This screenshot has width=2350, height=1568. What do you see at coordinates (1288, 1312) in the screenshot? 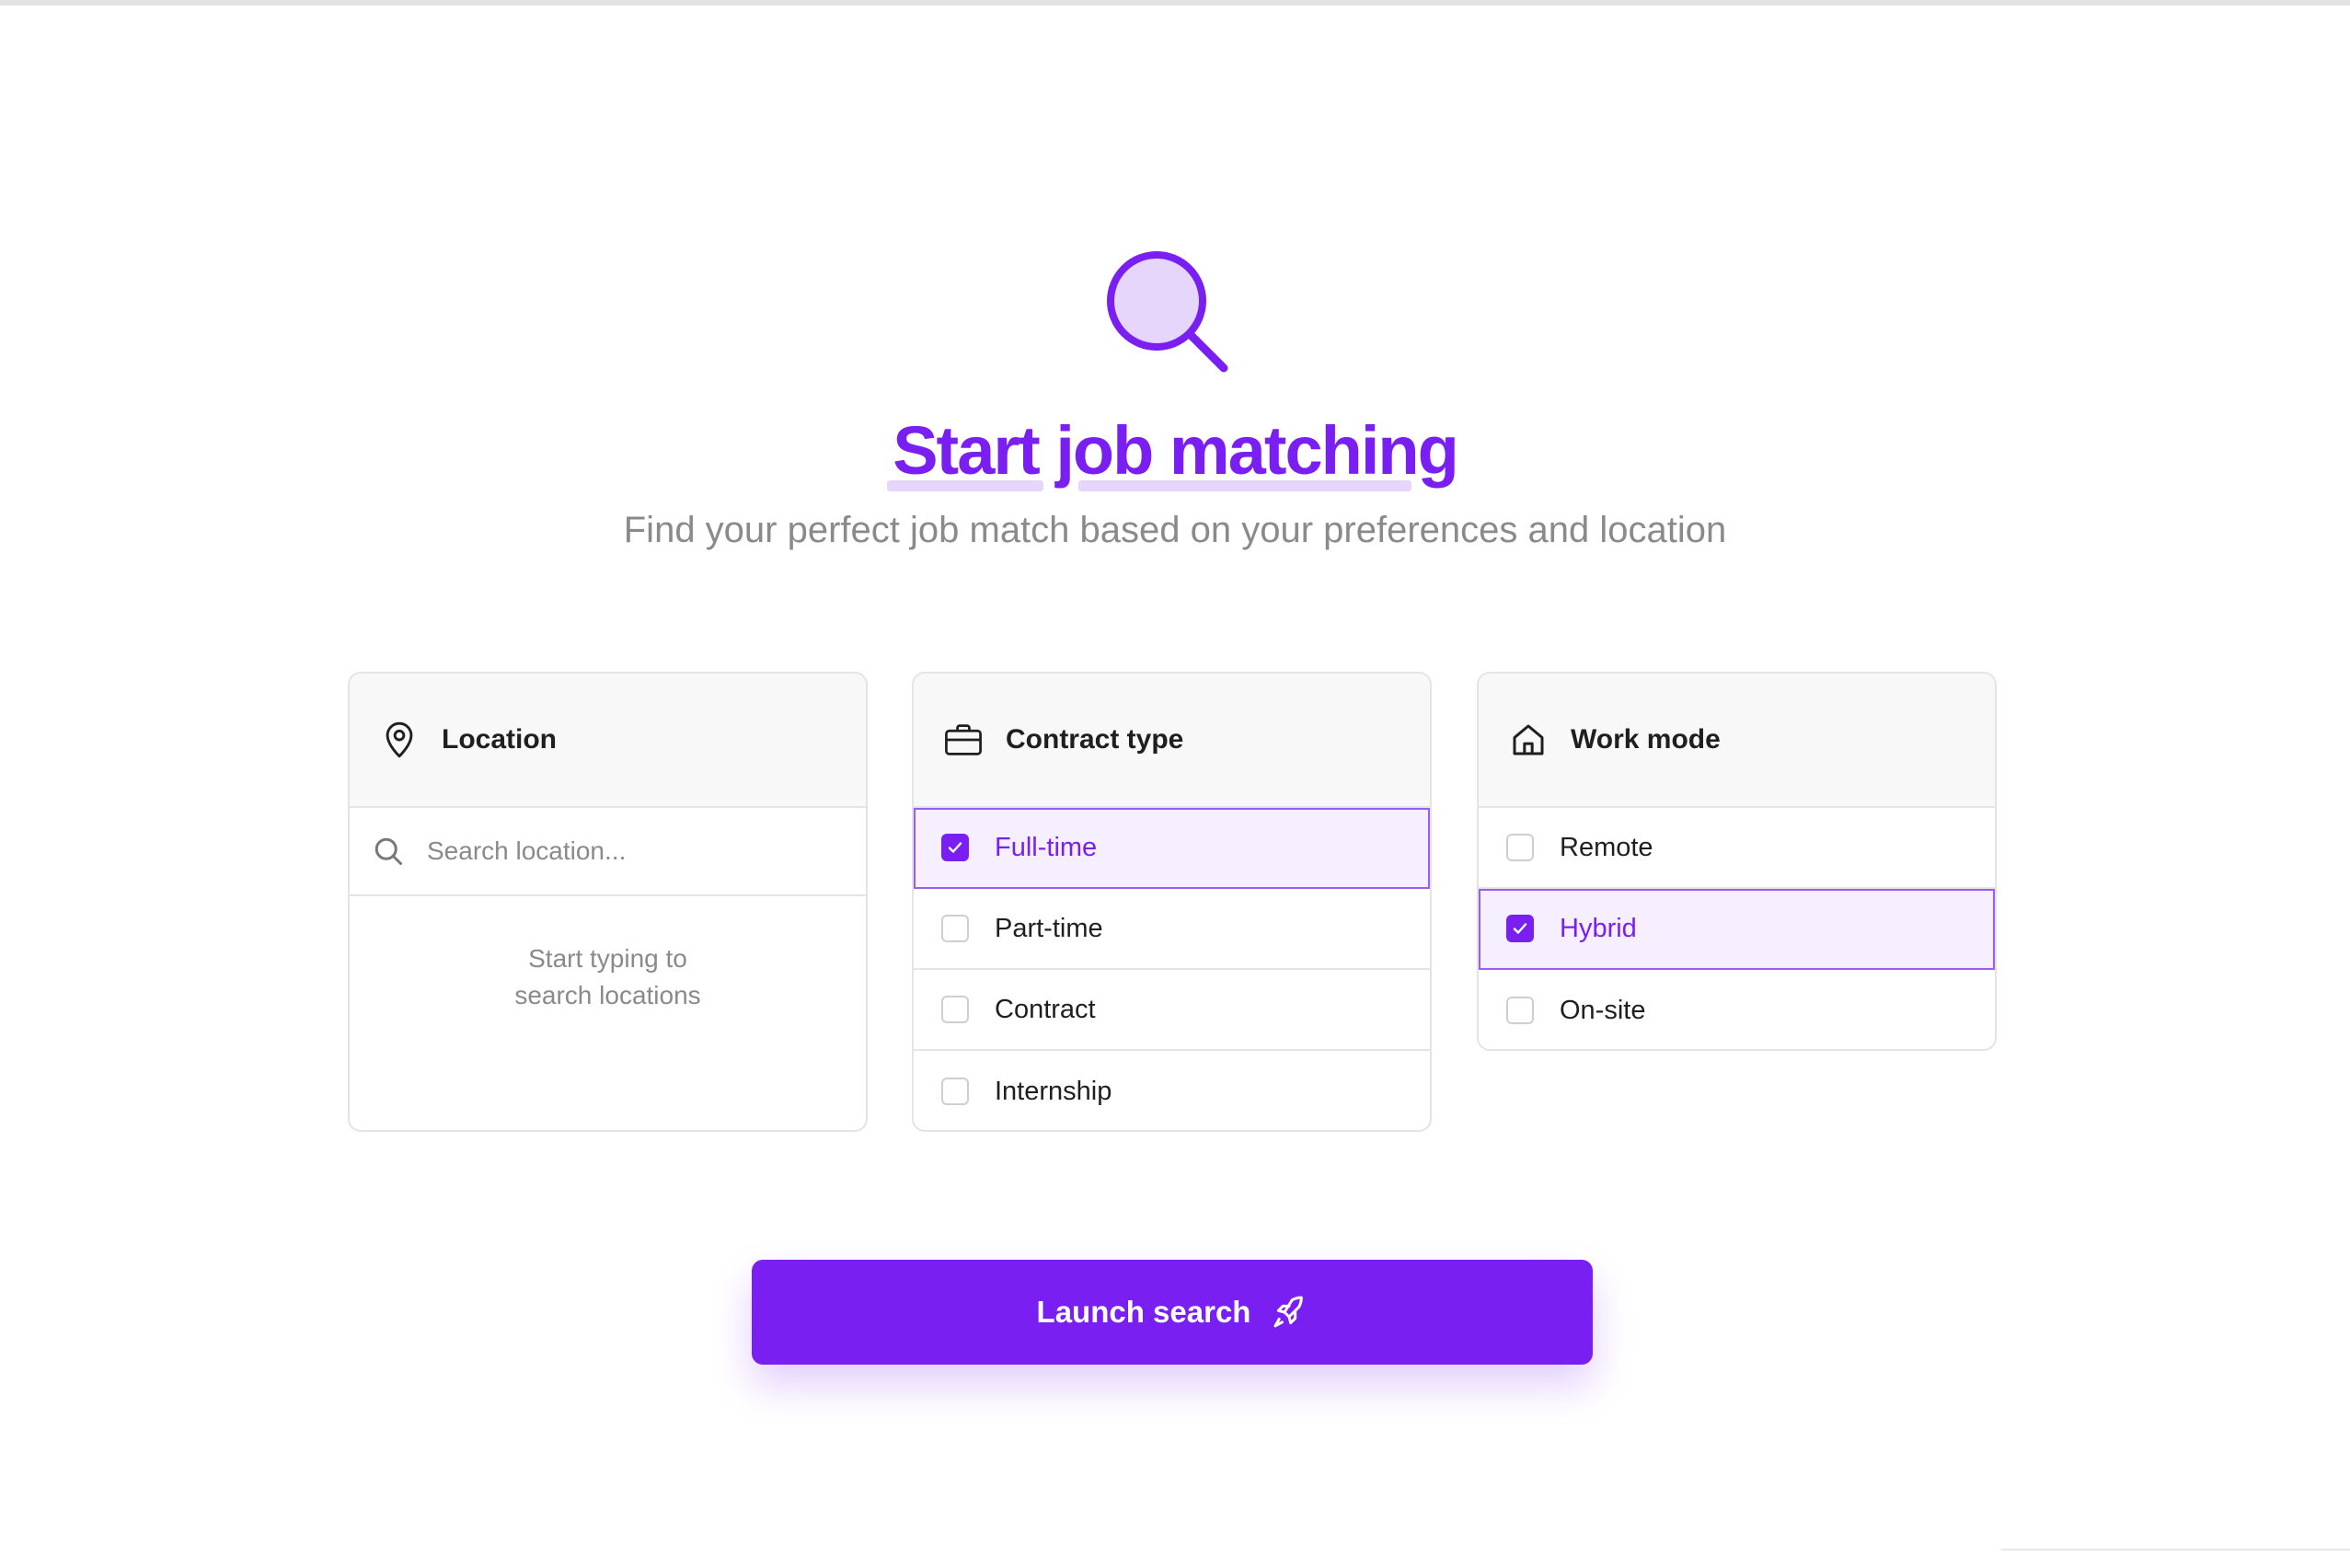
I see `rocket-icon` at bounding box center [1288, 1312].